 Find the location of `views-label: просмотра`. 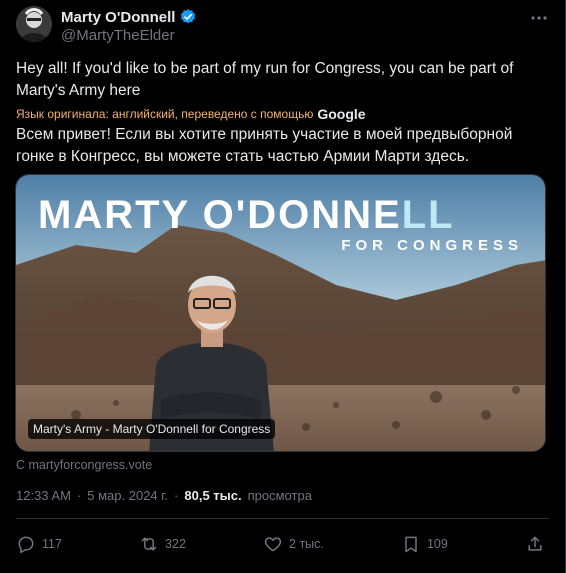

views-label: просмотра is located at coordinates (279, 495).